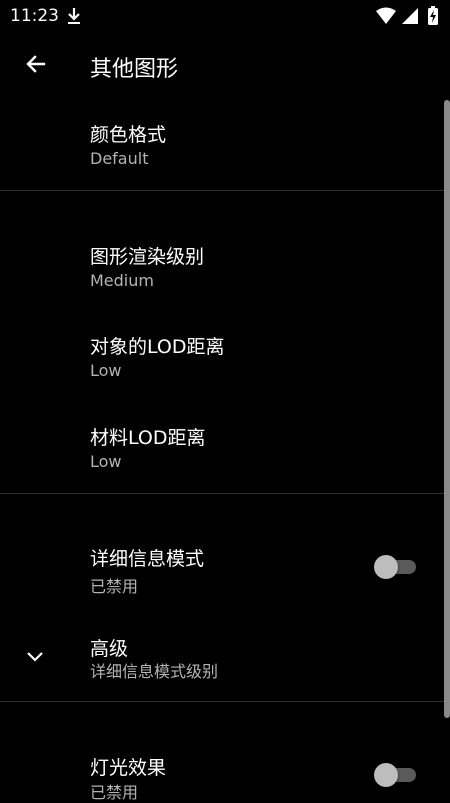  Describe the element at coordinates (386, 15) in the screenshot. I see `wifi-icon` at that location.